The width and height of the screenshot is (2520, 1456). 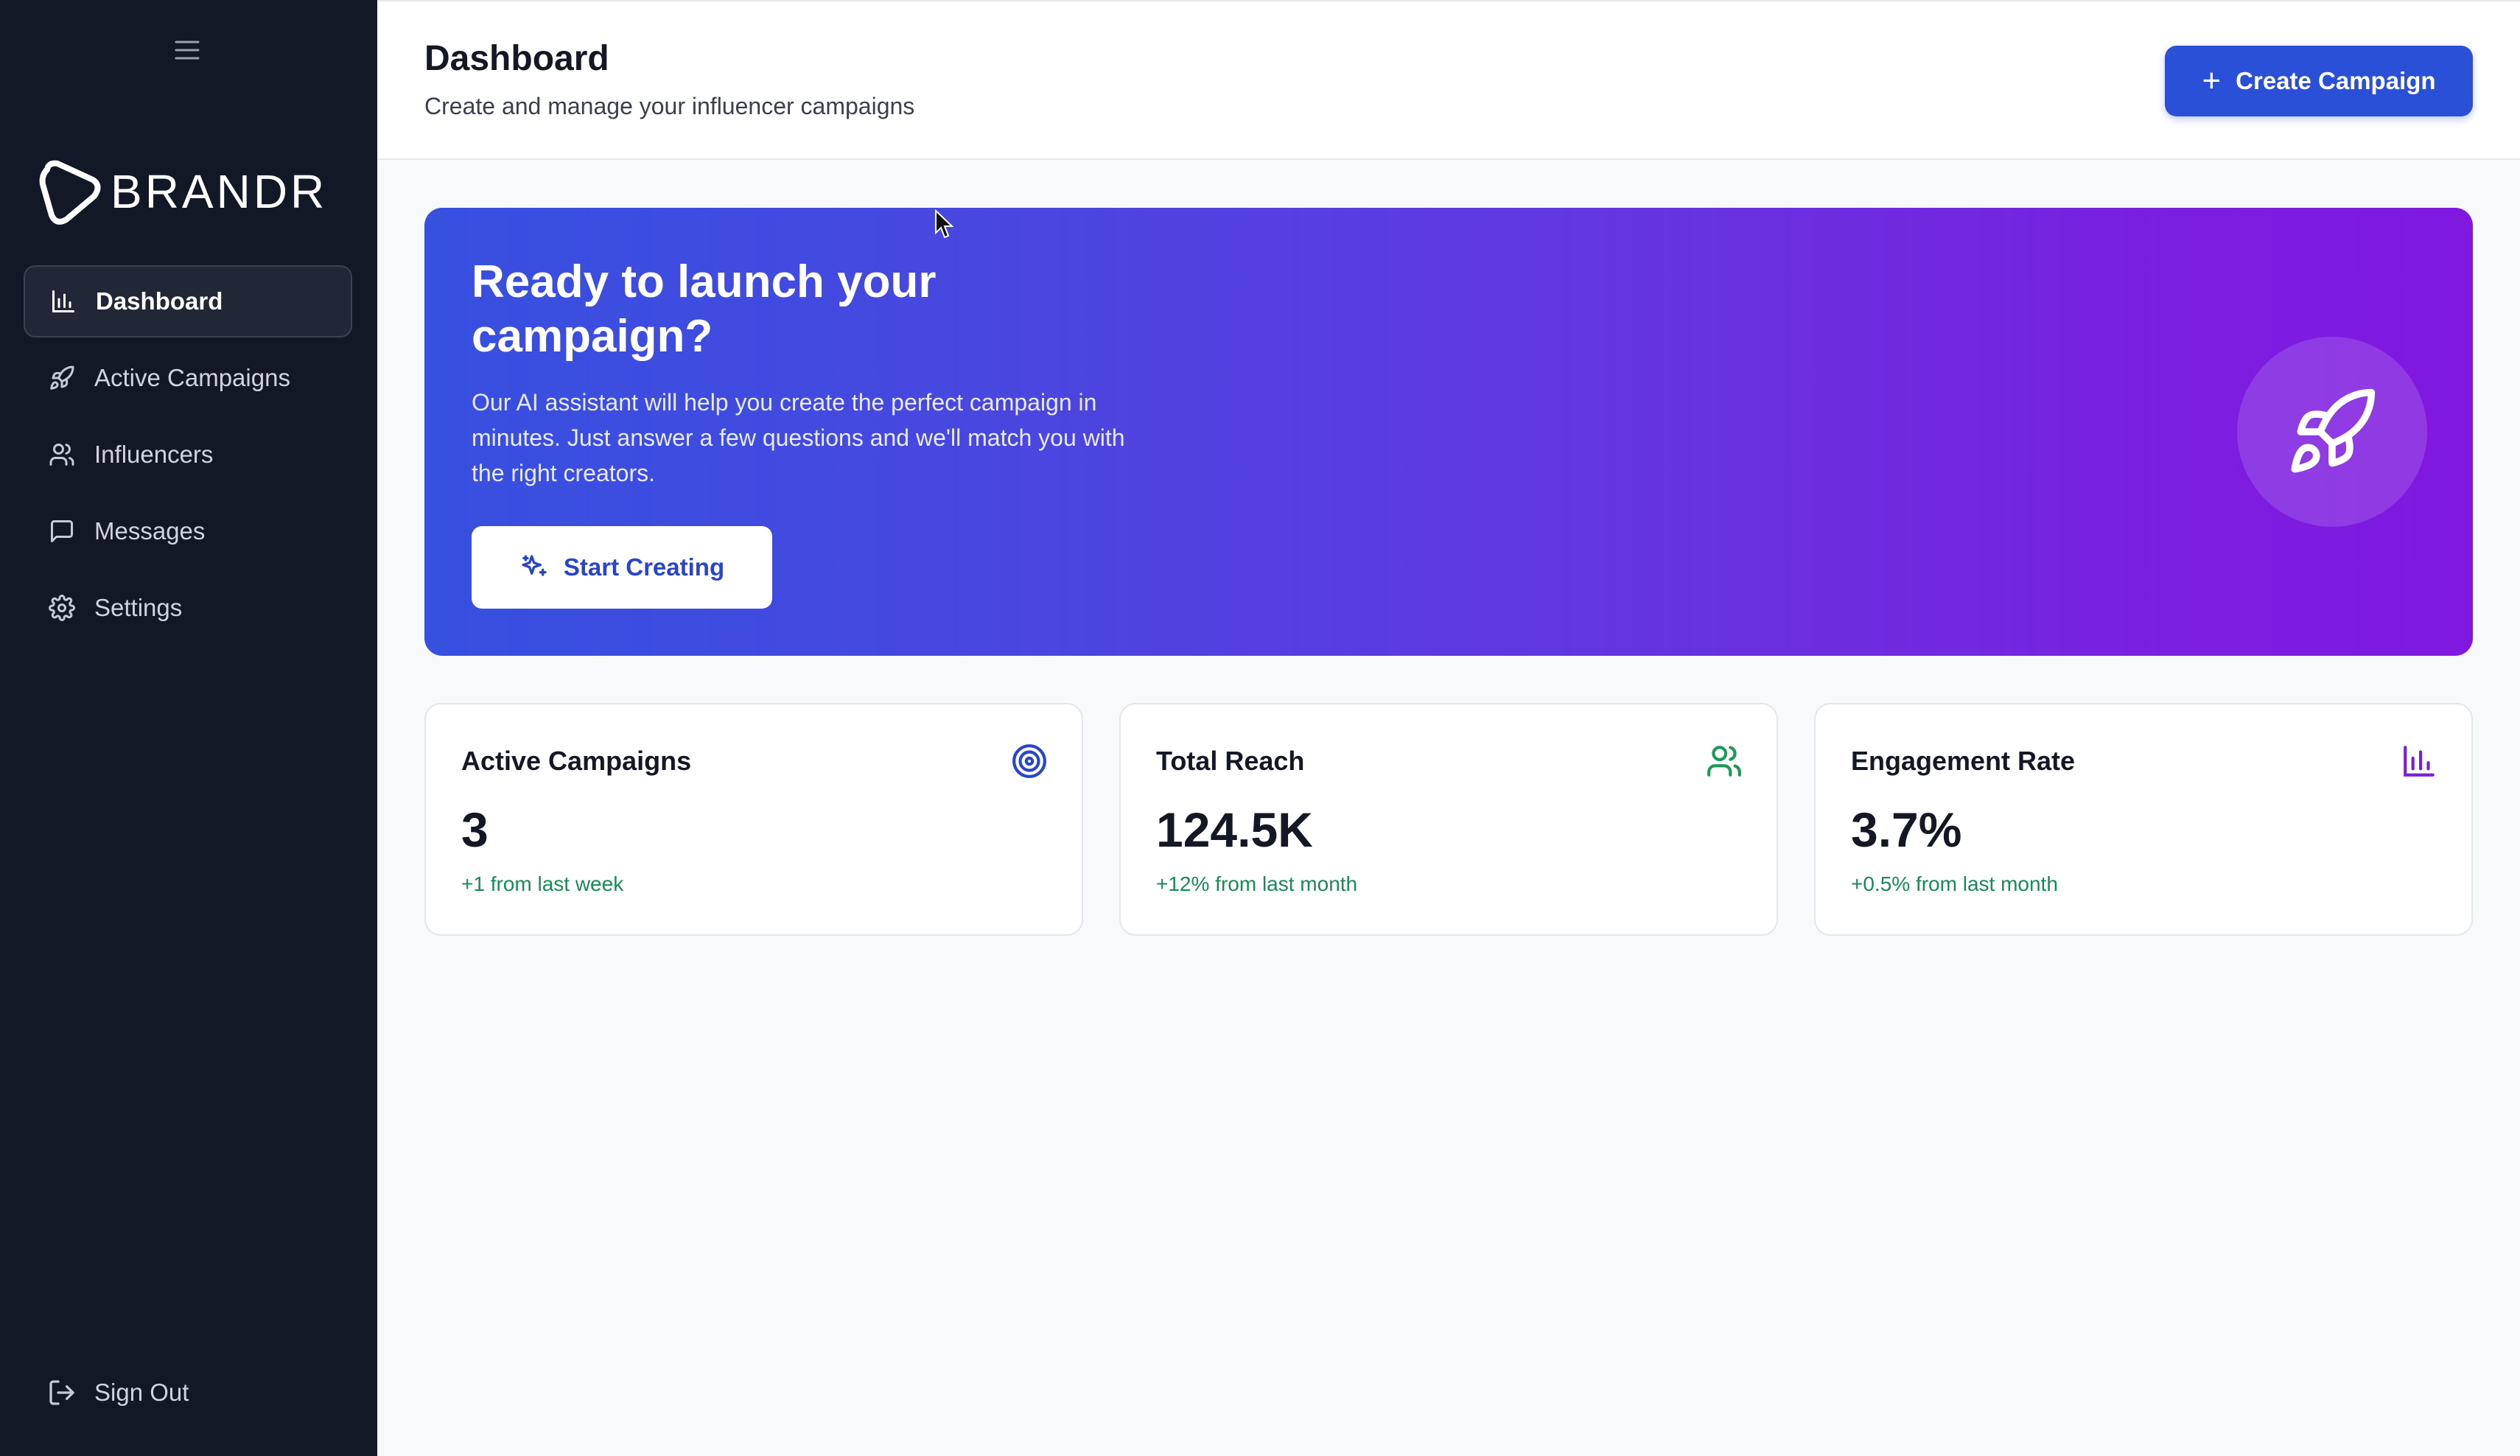 I want to click on sidebar-item-label: Influencers, so click(x=154, y=454).